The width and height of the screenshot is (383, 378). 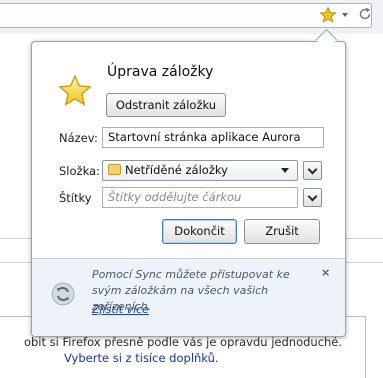 I want to click on close-icon: ×, so click(x=325, y=272).